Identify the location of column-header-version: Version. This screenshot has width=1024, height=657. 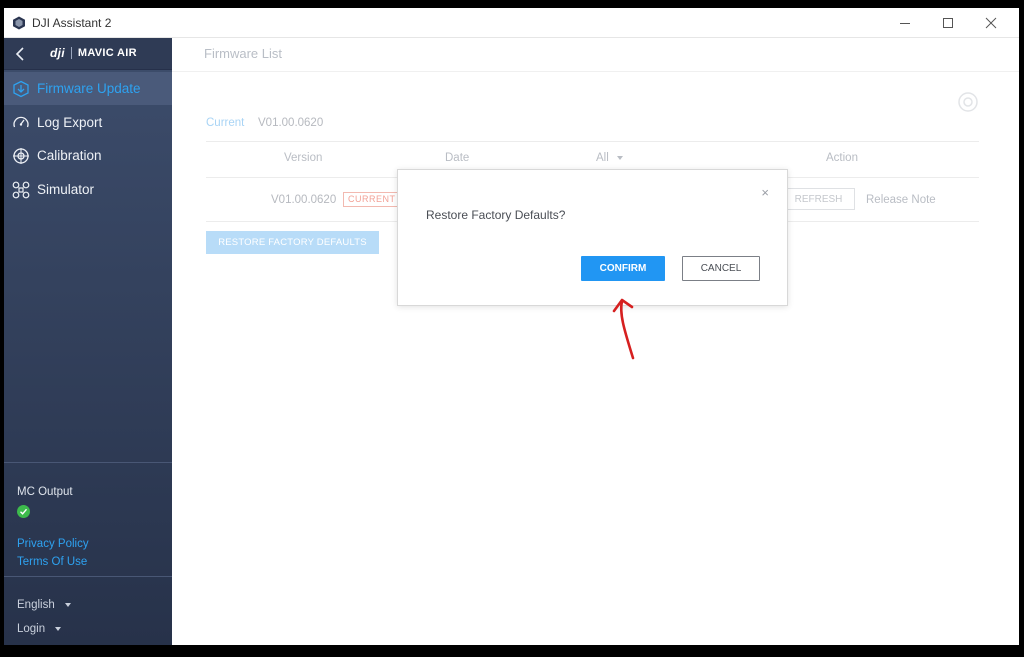
(303, 158).